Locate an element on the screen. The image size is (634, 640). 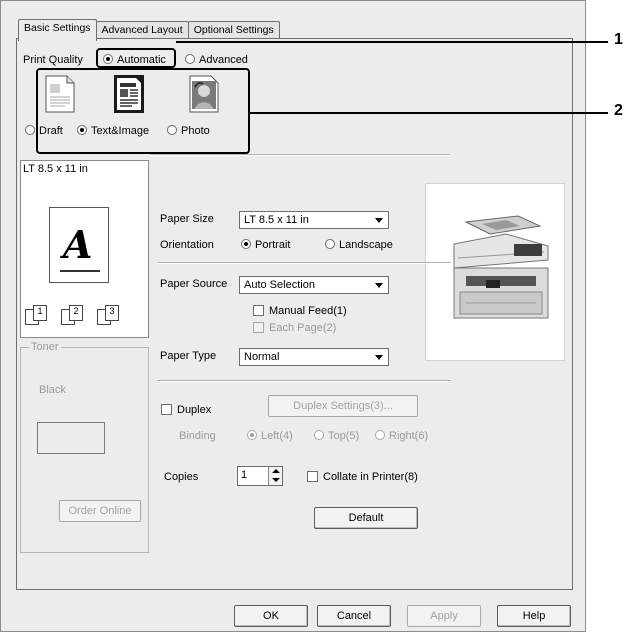
landscape-label: Landscape is located at coordinates (366, 245).